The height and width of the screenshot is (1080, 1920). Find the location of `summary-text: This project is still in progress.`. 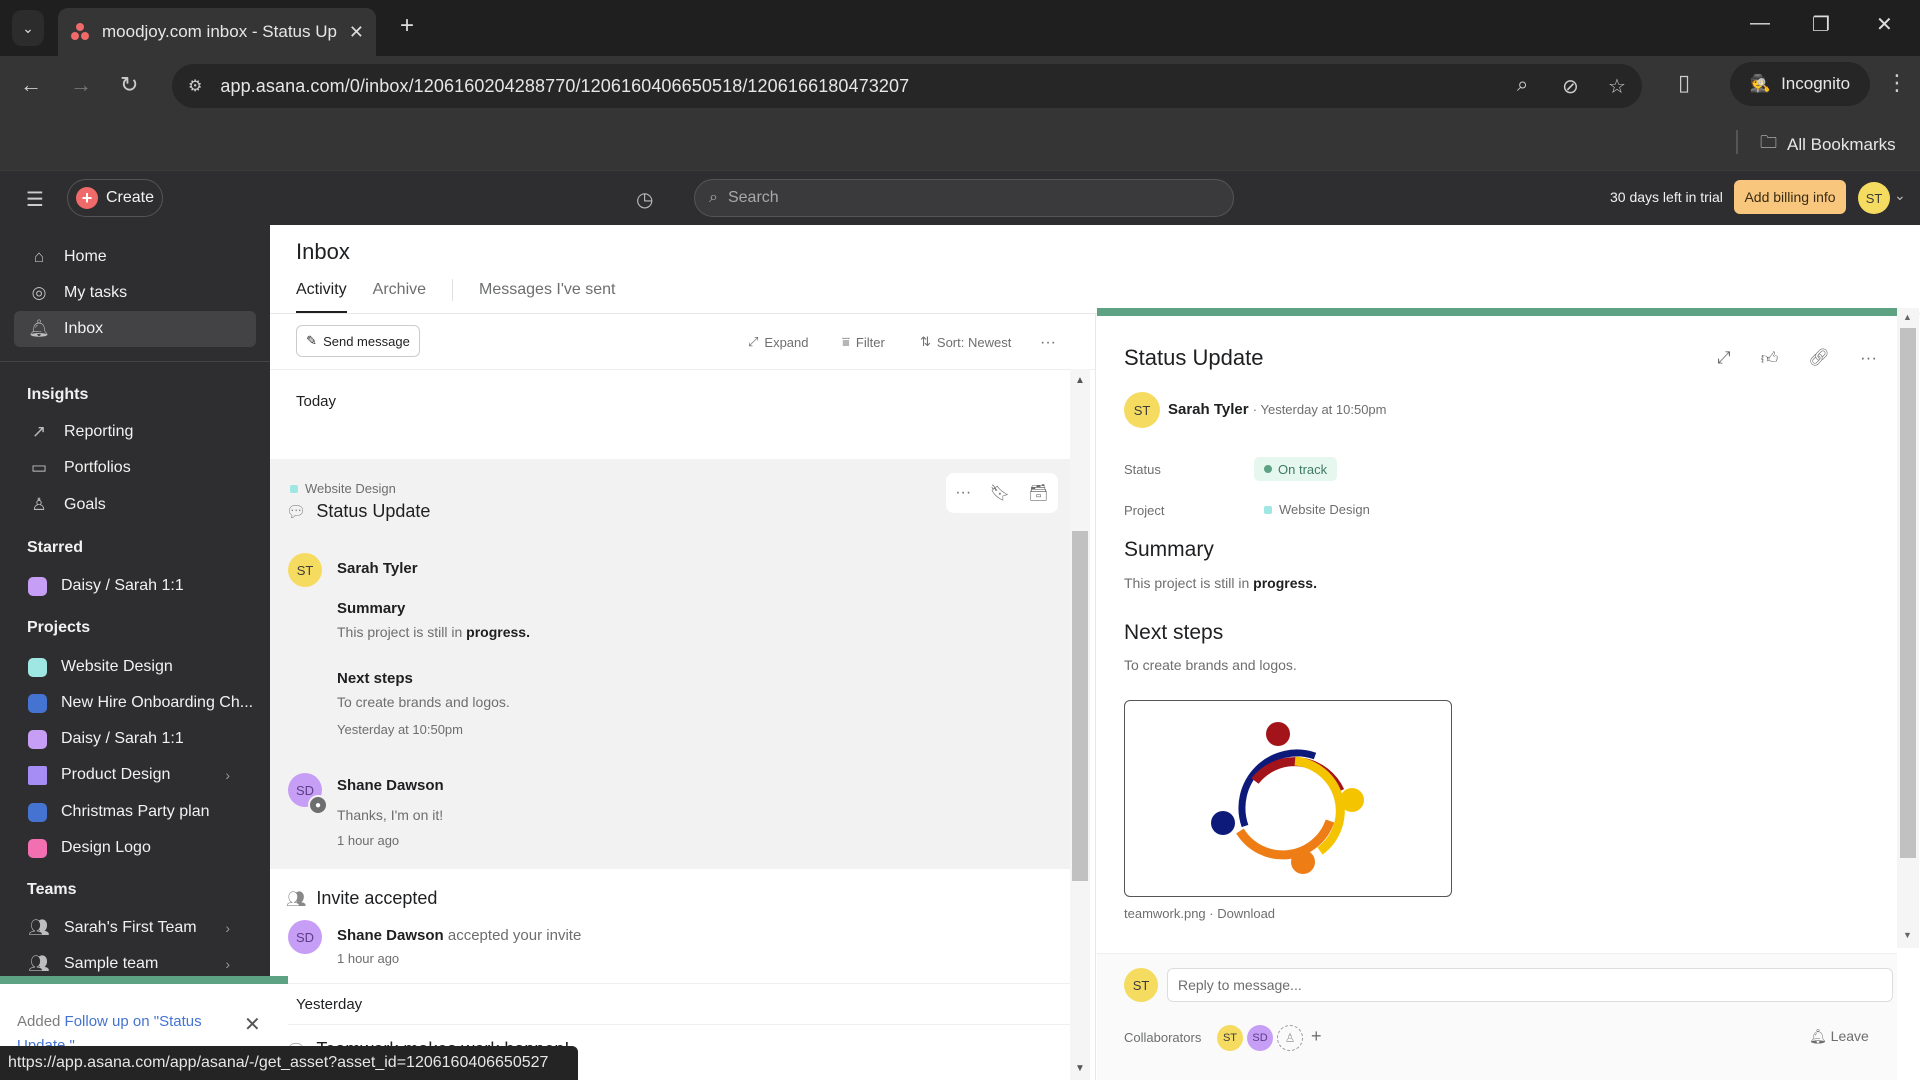

summary-text: This project is still in progress. is located at coordinates (433, 632).